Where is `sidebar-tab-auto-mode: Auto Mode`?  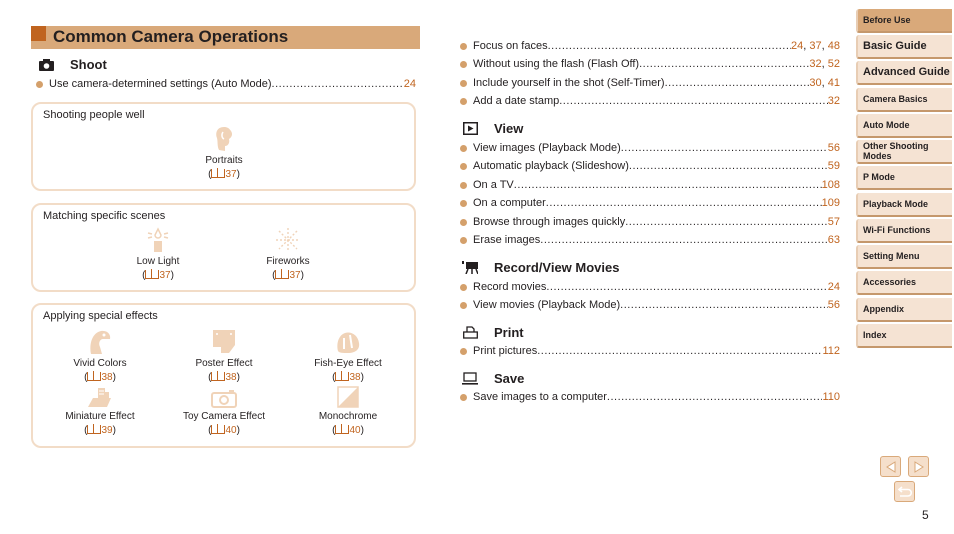
sidebar-tab-auto-mode: Auto Mode is located at coordinates (904, 126).